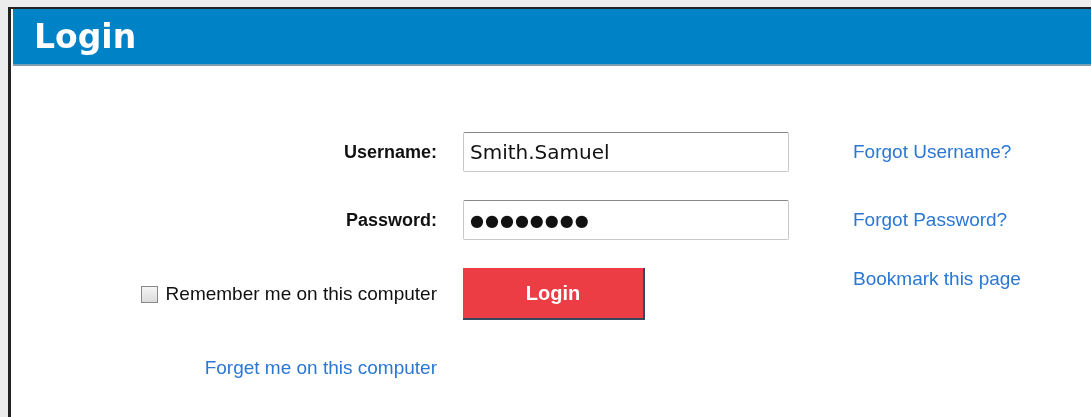 Image resolution: width=1091 pixels, height=417 pixels. I want to click on forgot-link: Forgot Username?, so click(932, 152).